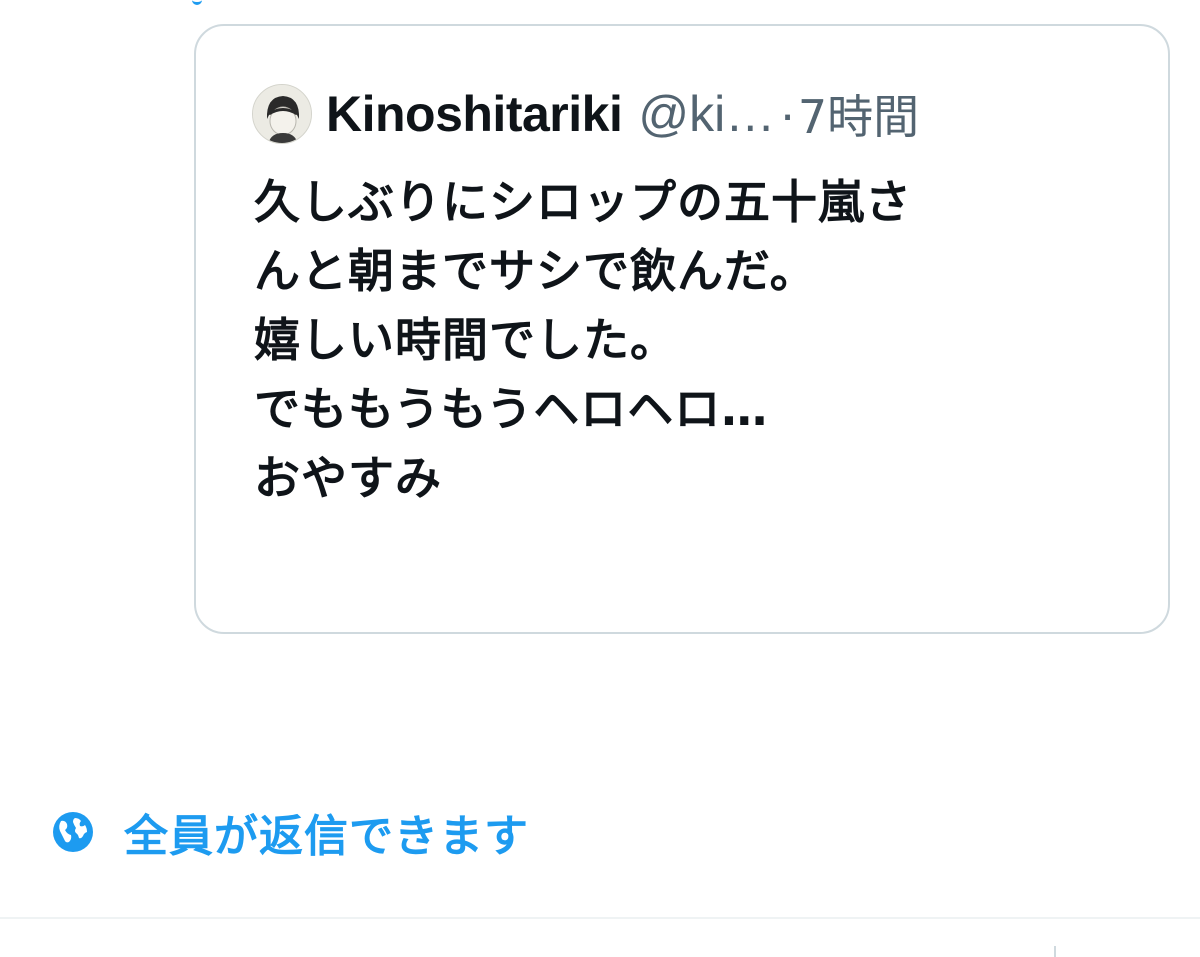 The height and width of the screenshot is (957, 1200). What do you see at coordinates (474, 114) in the screenshot?
I see `author-display-name: Kinoshitariki` at bounding box center [474, 114].